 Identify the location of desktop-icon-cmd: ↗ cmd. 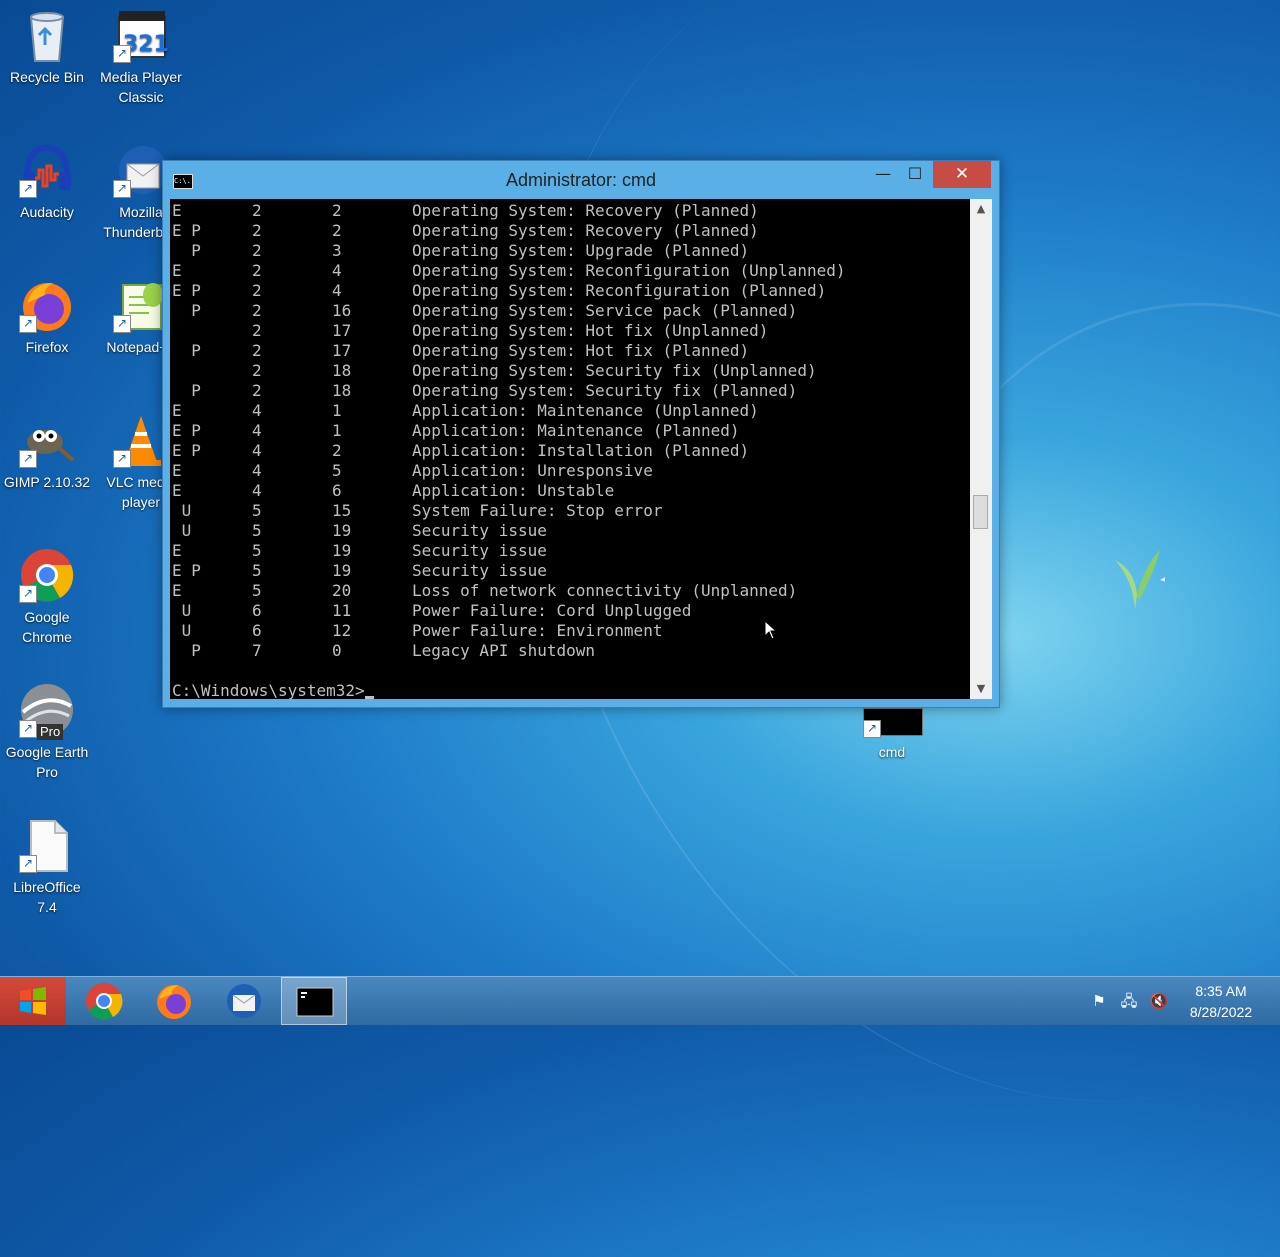
(892, 734).